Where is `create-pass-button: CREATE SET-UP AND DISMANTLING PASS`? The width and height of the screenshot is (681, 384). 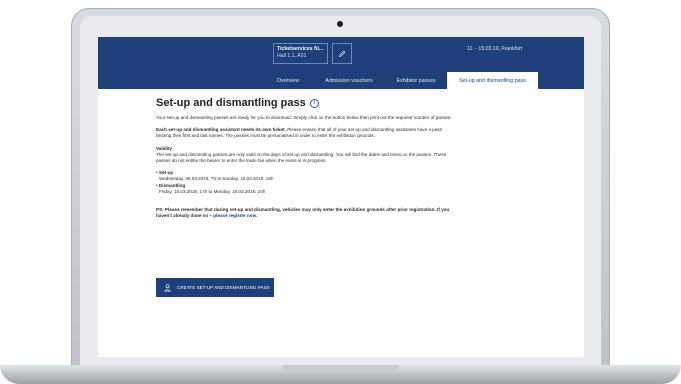 create-pass-button: CREATE SET-UP AND DISMANTLING PASS is located at coordinates (215, 287).